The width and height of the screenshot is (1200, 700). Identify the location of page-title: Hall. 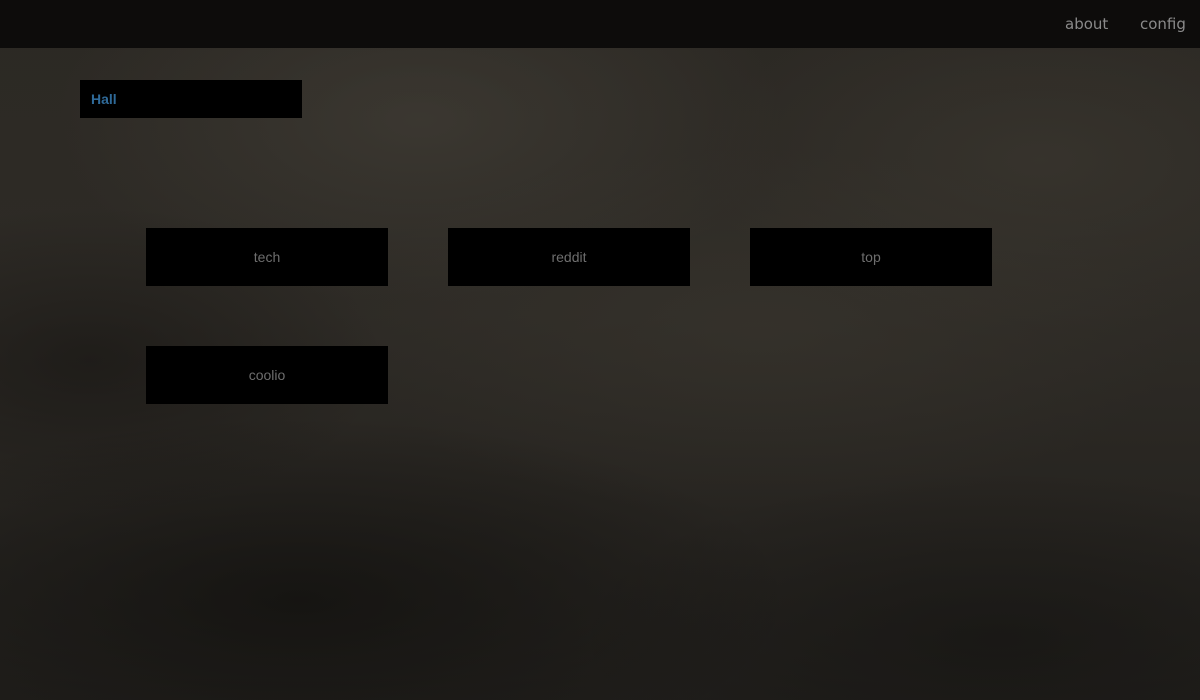
(104, 99).